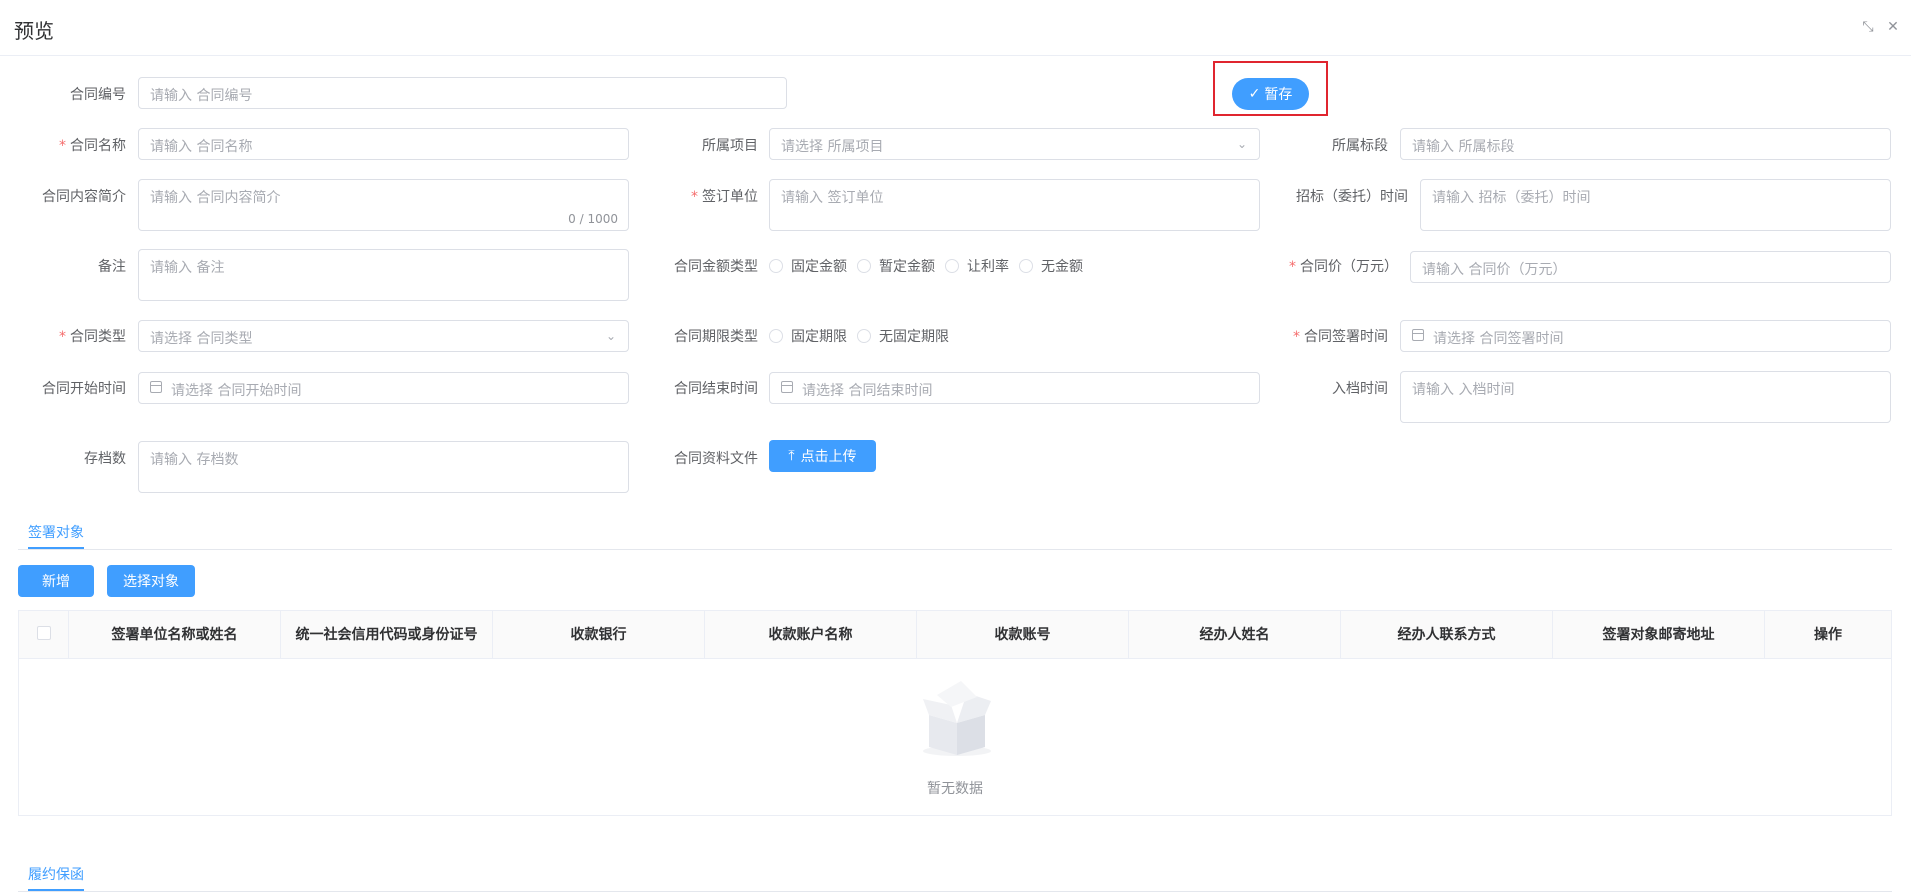 This screenshot has height=896, width=1911. What do you see at coordinates (92, 146) in the screenshot?
I see `contract-name-label: * 合同名称` at bounding box center [92, 146].